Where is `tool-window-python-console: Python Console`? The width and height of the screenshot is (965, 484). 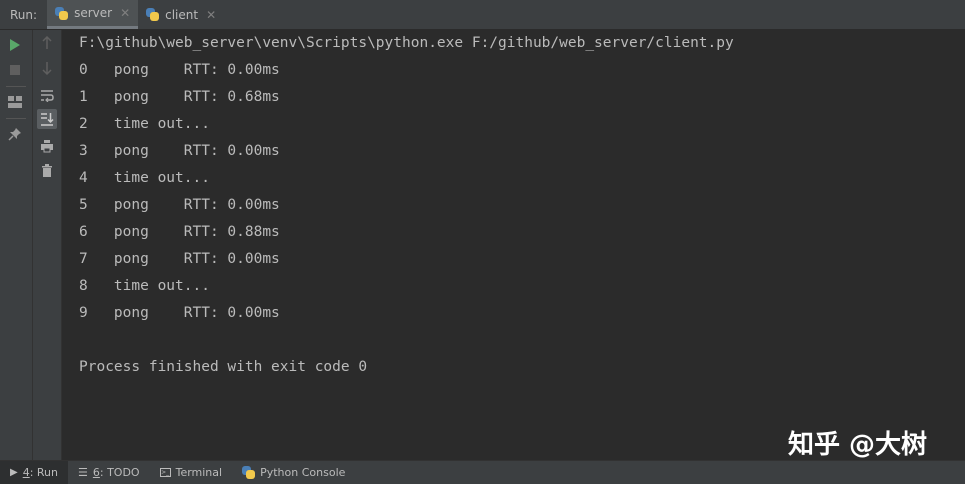
tool-window-python-console: Python Console is located at coordinates (293, 472).